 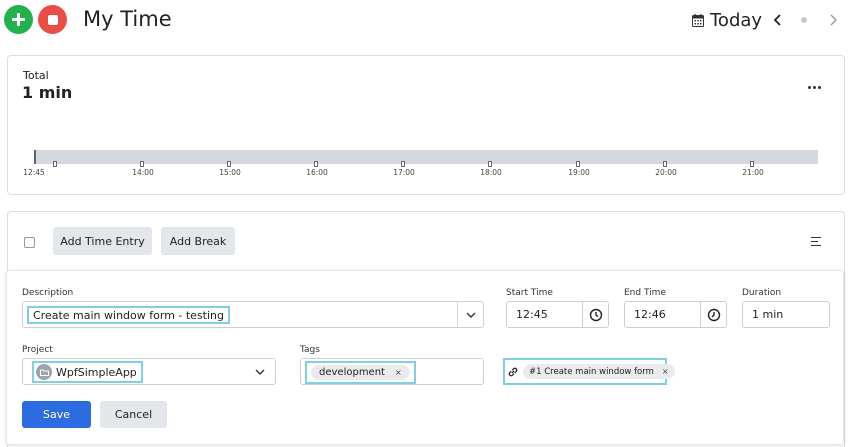 I want to click on tags-input: development ×, so click(x=392, y=371).